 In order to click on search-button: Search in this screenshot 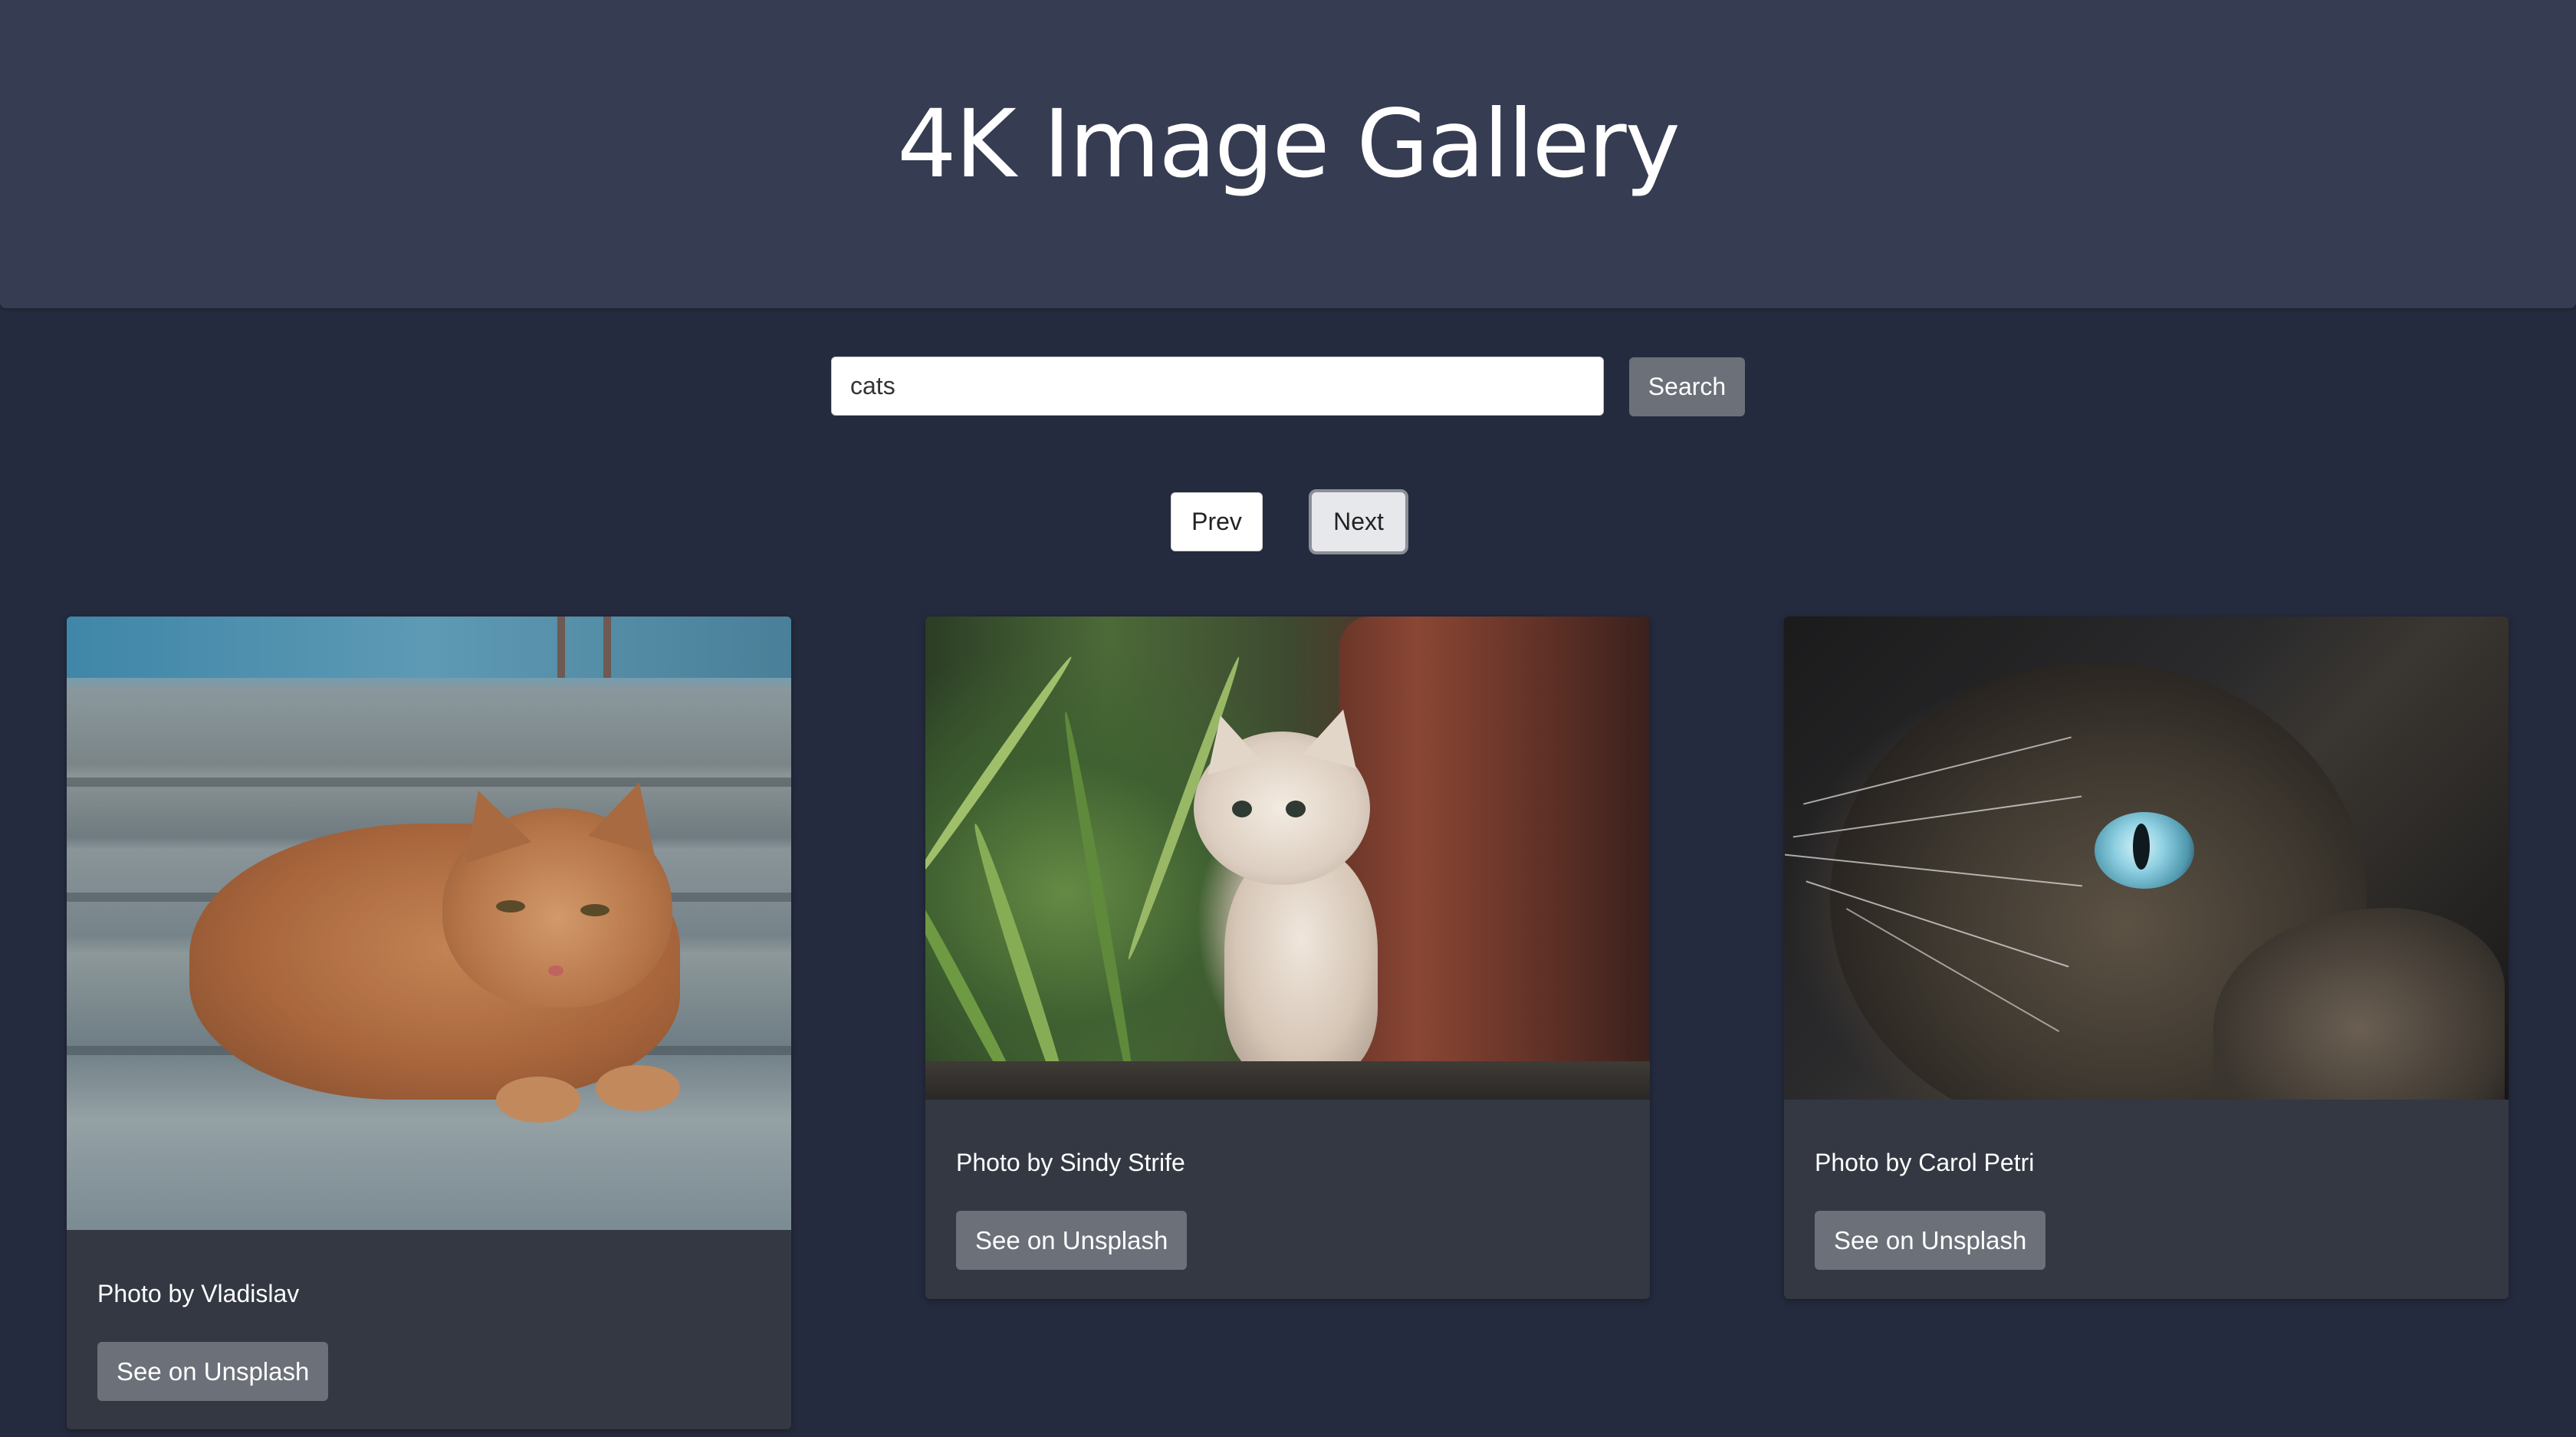, I will do `click(1687, 386)`.